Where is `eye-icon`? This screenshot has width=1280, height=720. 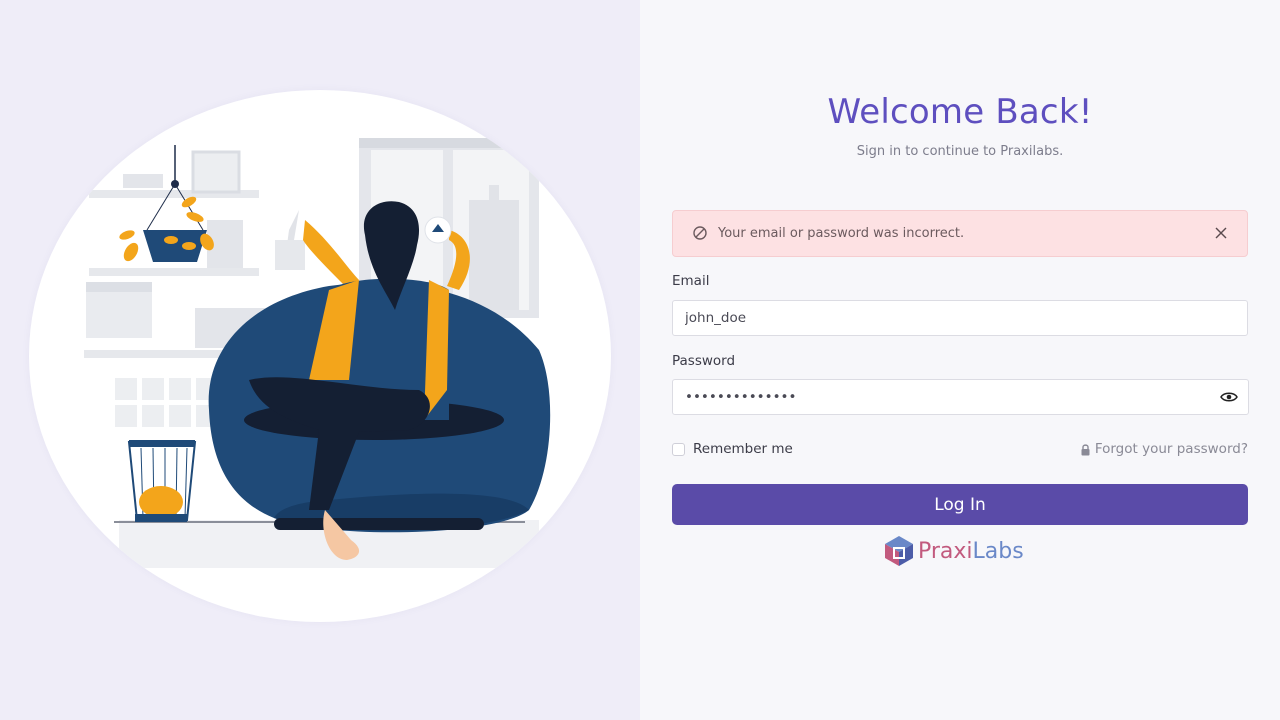 eye-icon is located at coordinates (1229, 397).